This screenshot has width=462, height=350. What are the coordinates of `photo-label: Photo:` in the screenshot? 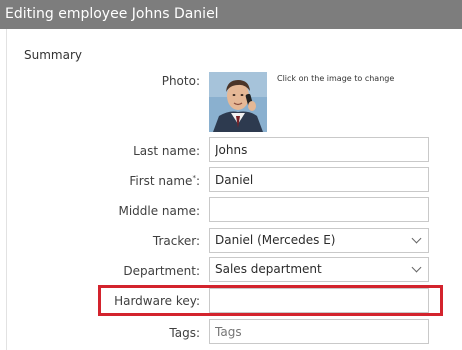 It's located at (180, 81).